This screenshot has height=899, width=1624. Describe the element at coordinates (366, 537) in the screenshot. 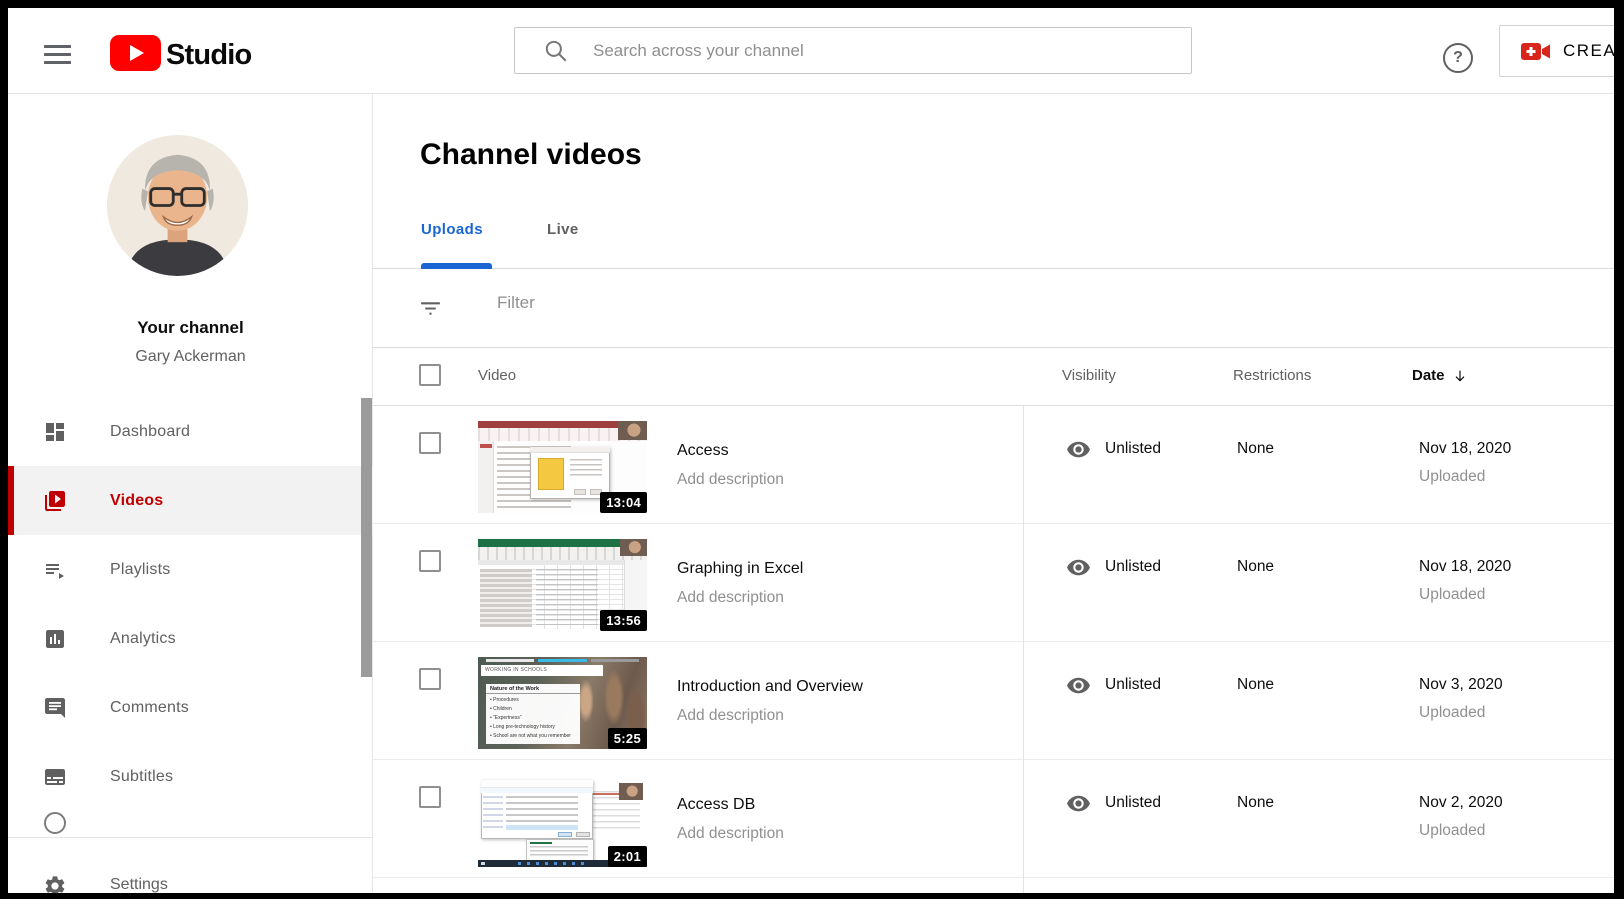

I see `sidebar-scrollbar` at that location.